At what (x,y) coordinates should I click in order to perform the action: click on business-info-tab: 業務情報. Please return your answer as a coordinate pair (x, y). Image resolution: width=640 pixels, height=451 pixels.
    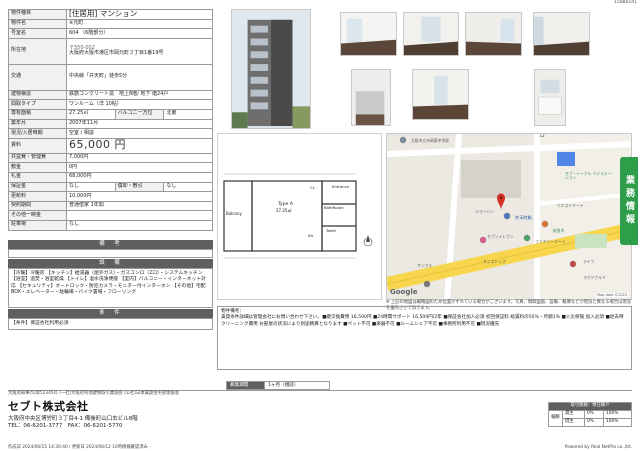
    Looking at the image, I should click on (629, 201).